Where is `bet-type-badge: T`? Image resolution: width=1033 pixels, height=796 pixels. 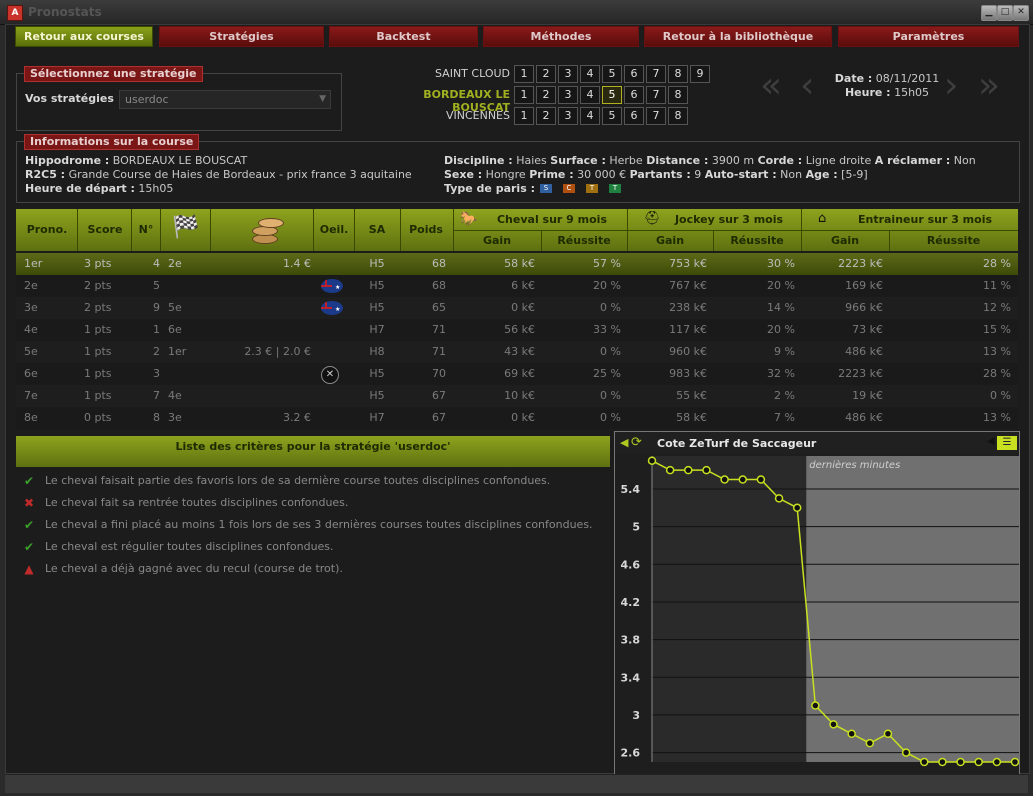 bet-type-badge: T is located at coordinates (615, 188).